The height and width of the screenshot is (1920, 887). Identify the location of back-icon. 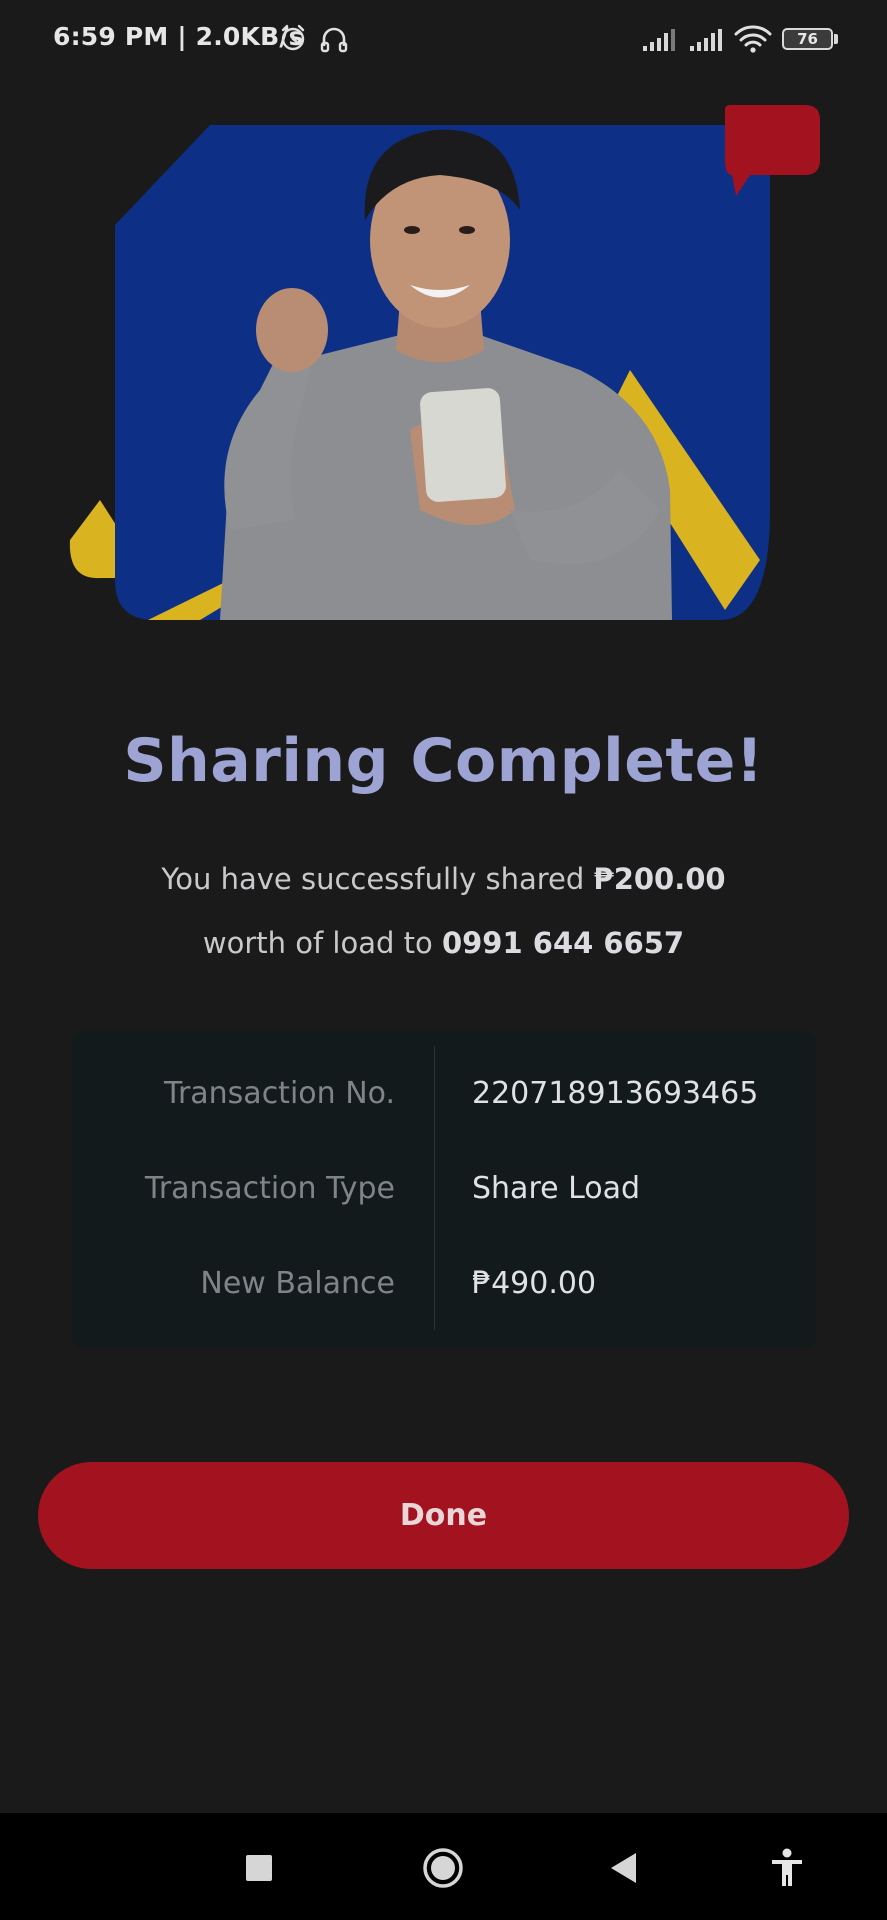
(624, 1868).